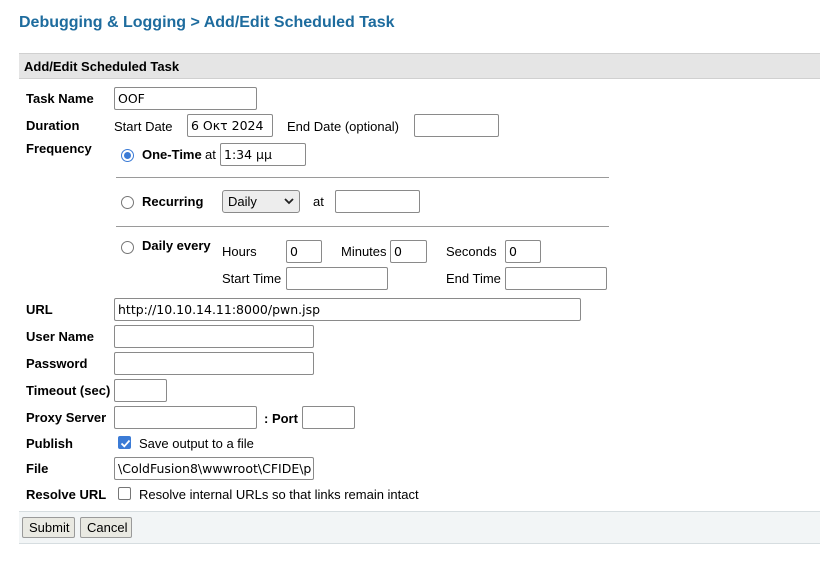 This screenshot has width=820, height=578. Describe the element at coordinates (263, 154) in the screenshot. I see `one-time-time-input: 1:34 μμ` at that location.